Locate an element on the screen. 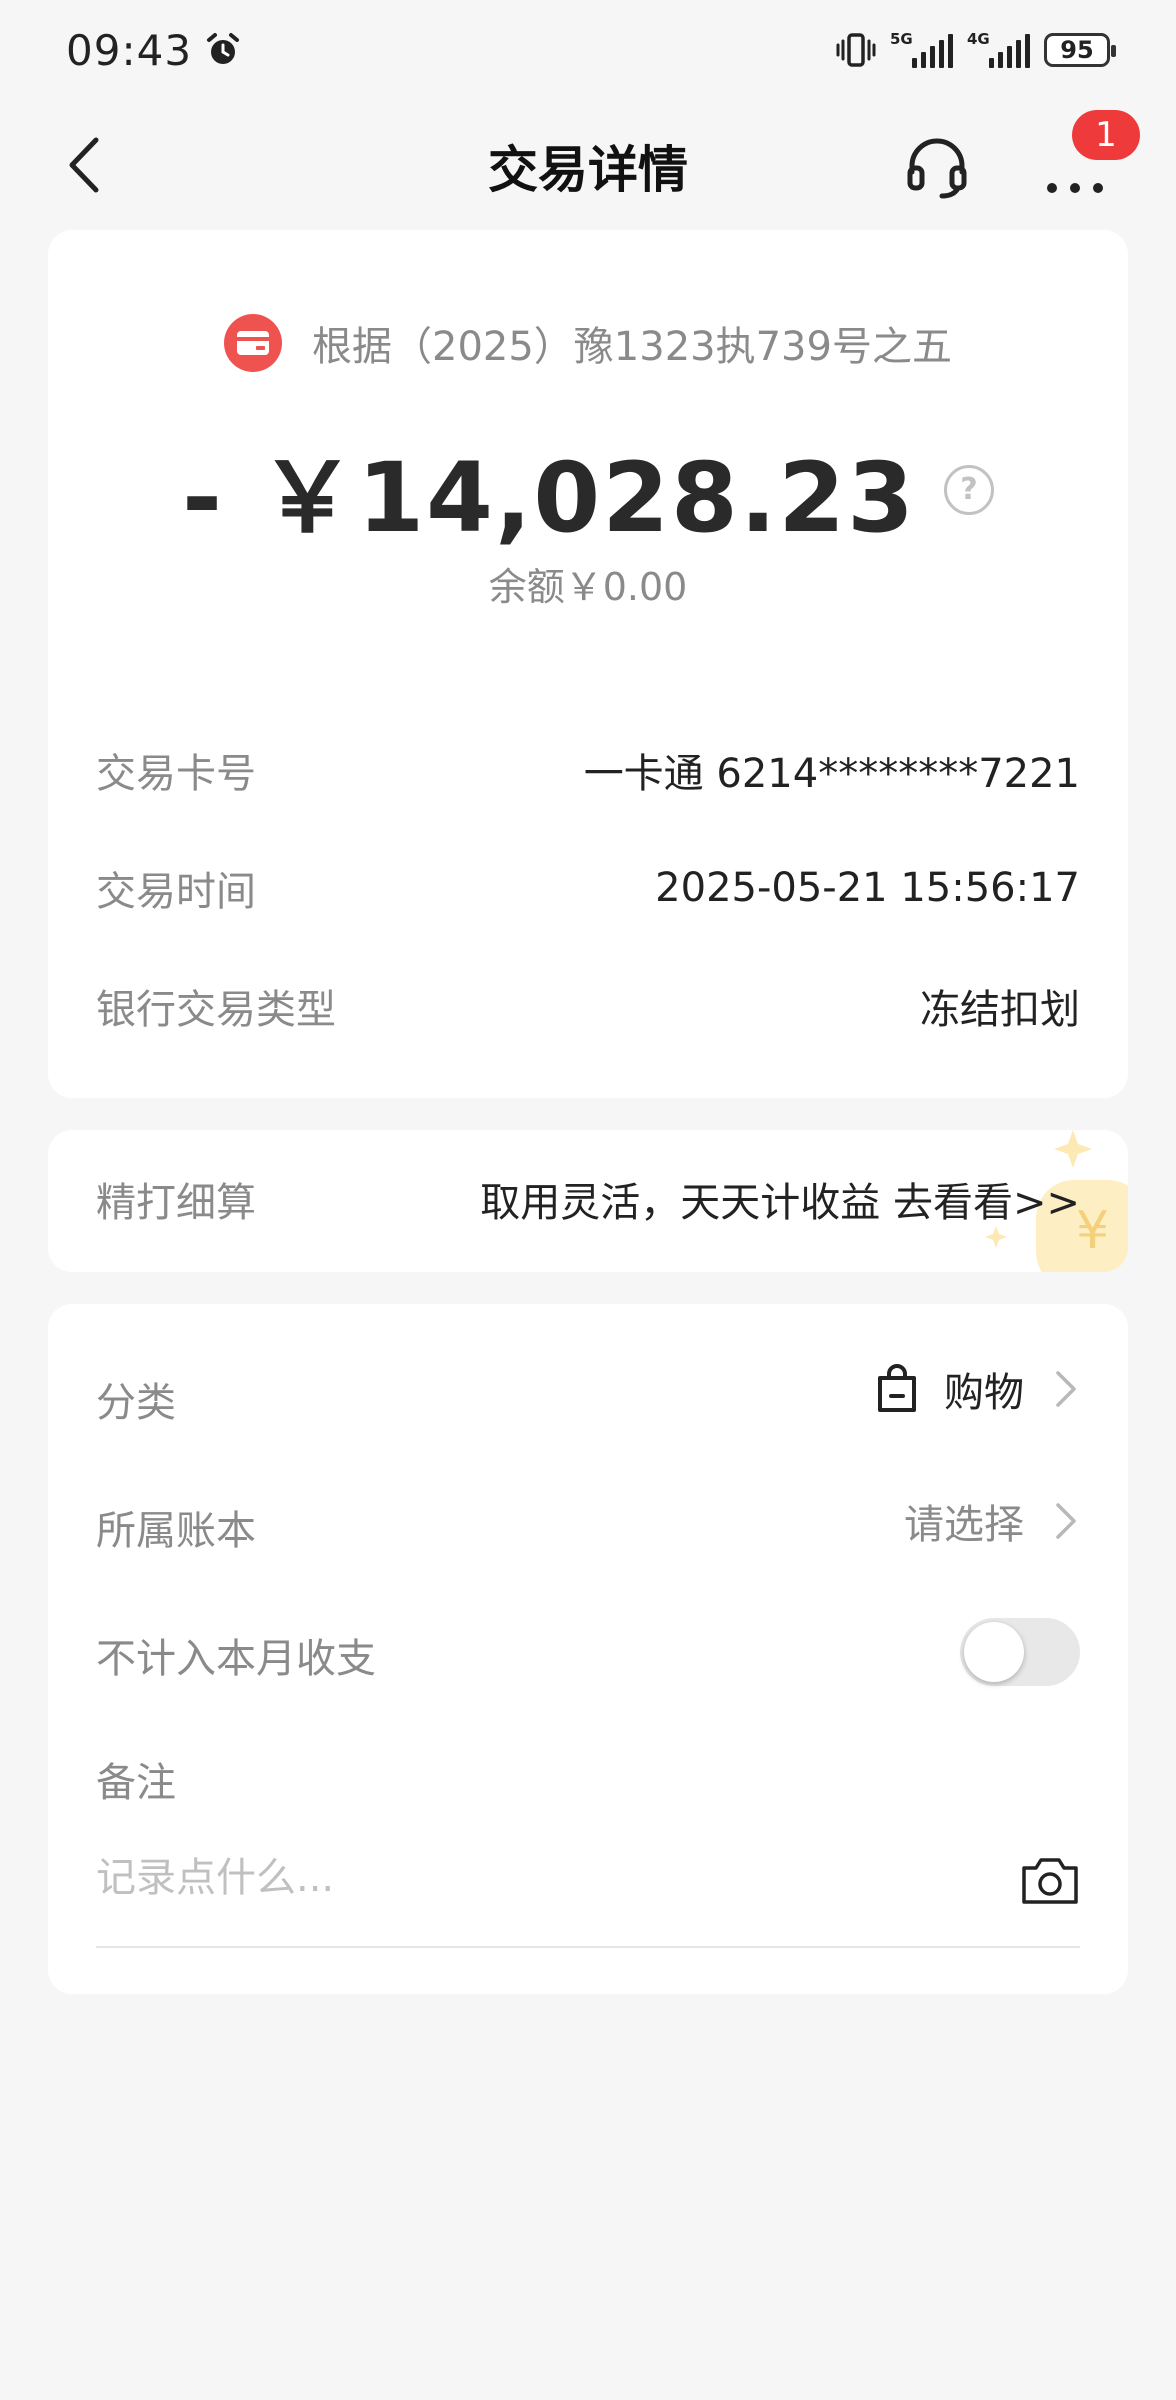 The height and width of the screenshot is (2400, 1176). promo-label: 精打细算 is located at coordinates (176, 1203).